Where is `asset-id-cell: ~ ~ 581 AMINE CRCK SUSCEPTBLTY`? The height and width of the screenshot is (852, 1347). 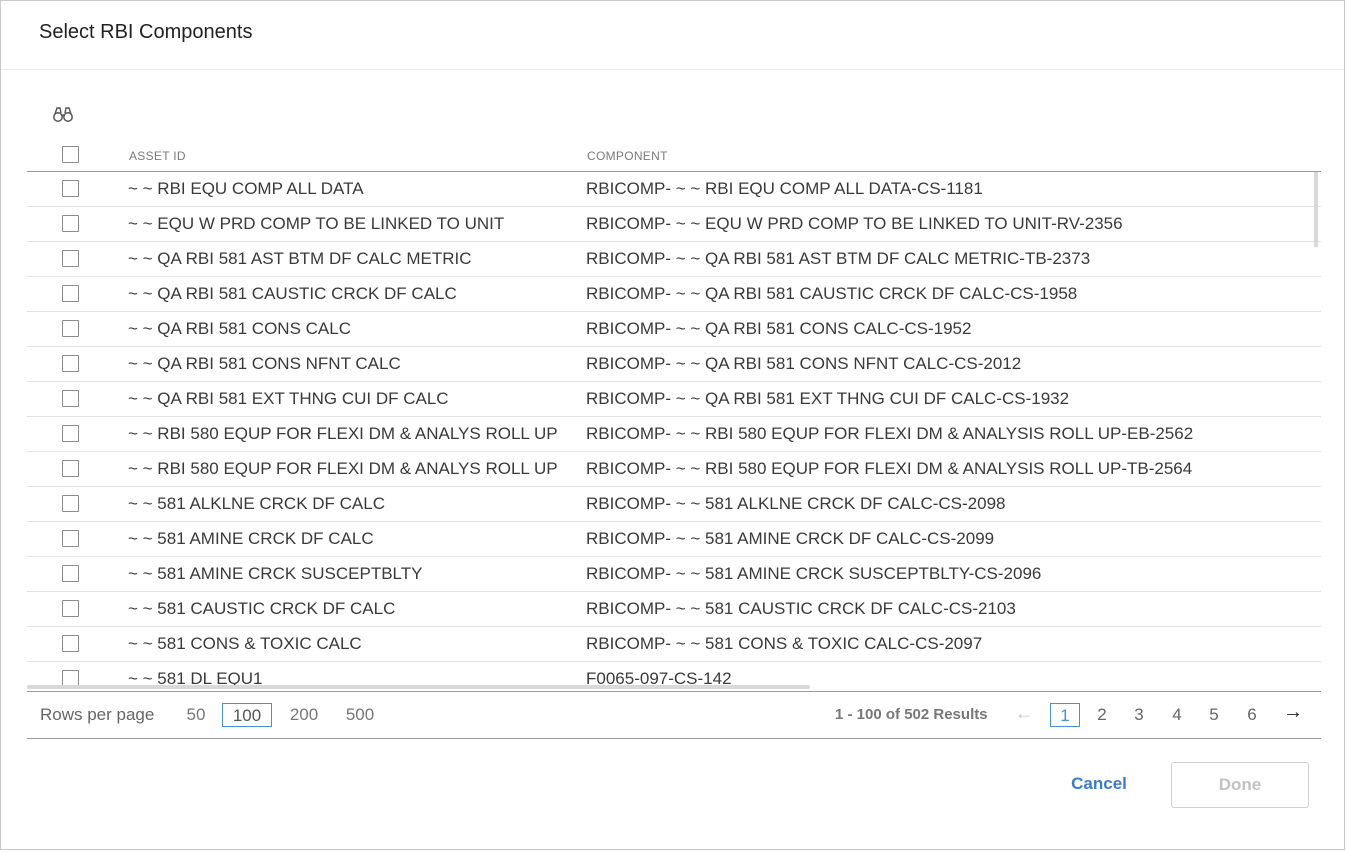
asset-id-cell: ~ ~ 581 AMINE CRCK SUSCEPTBLTY is located at coordinates (275, 573).